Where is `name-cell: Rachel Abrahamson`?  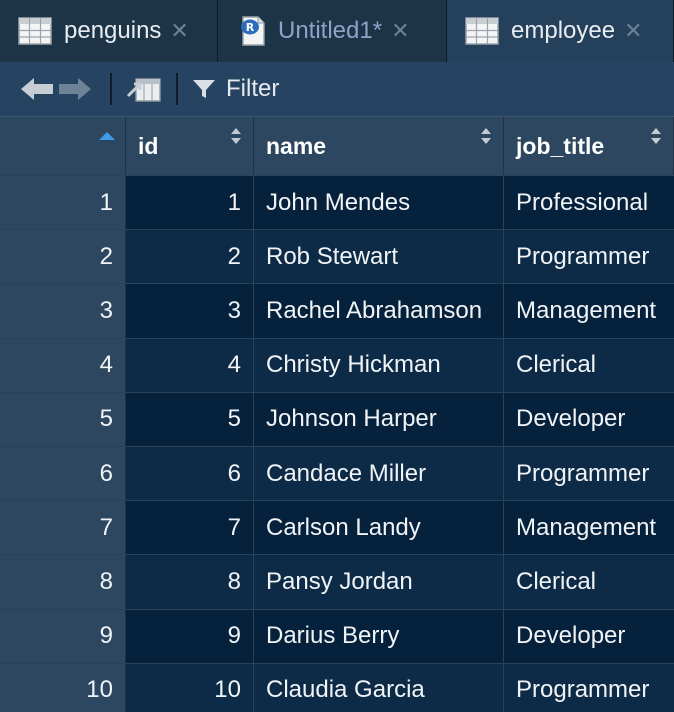 name-cell: Rachel Abrahamson is located at coordinates (379, 311).